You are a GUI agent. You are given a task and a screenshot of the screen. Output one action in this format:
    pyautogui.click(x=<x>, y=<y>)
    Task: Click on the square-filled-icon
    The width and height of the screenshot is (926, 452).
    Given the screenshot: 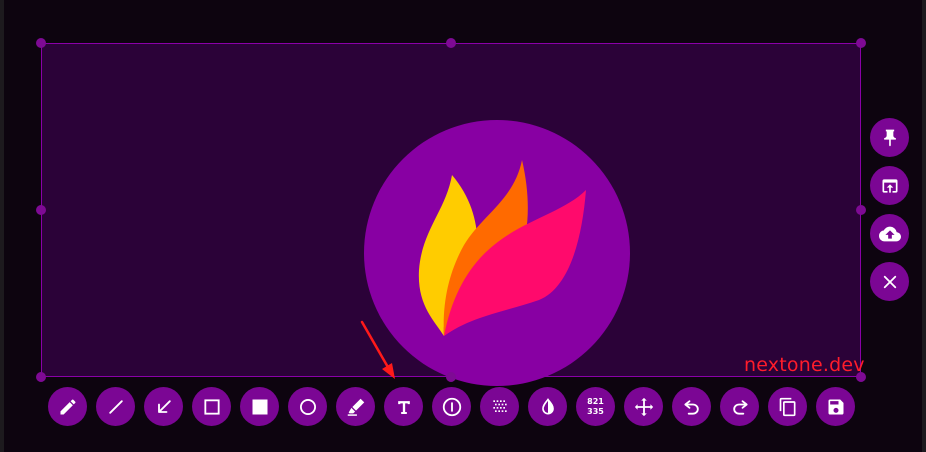 What is the action you would take?
    pyautogui.click(x=259, y=406)
    